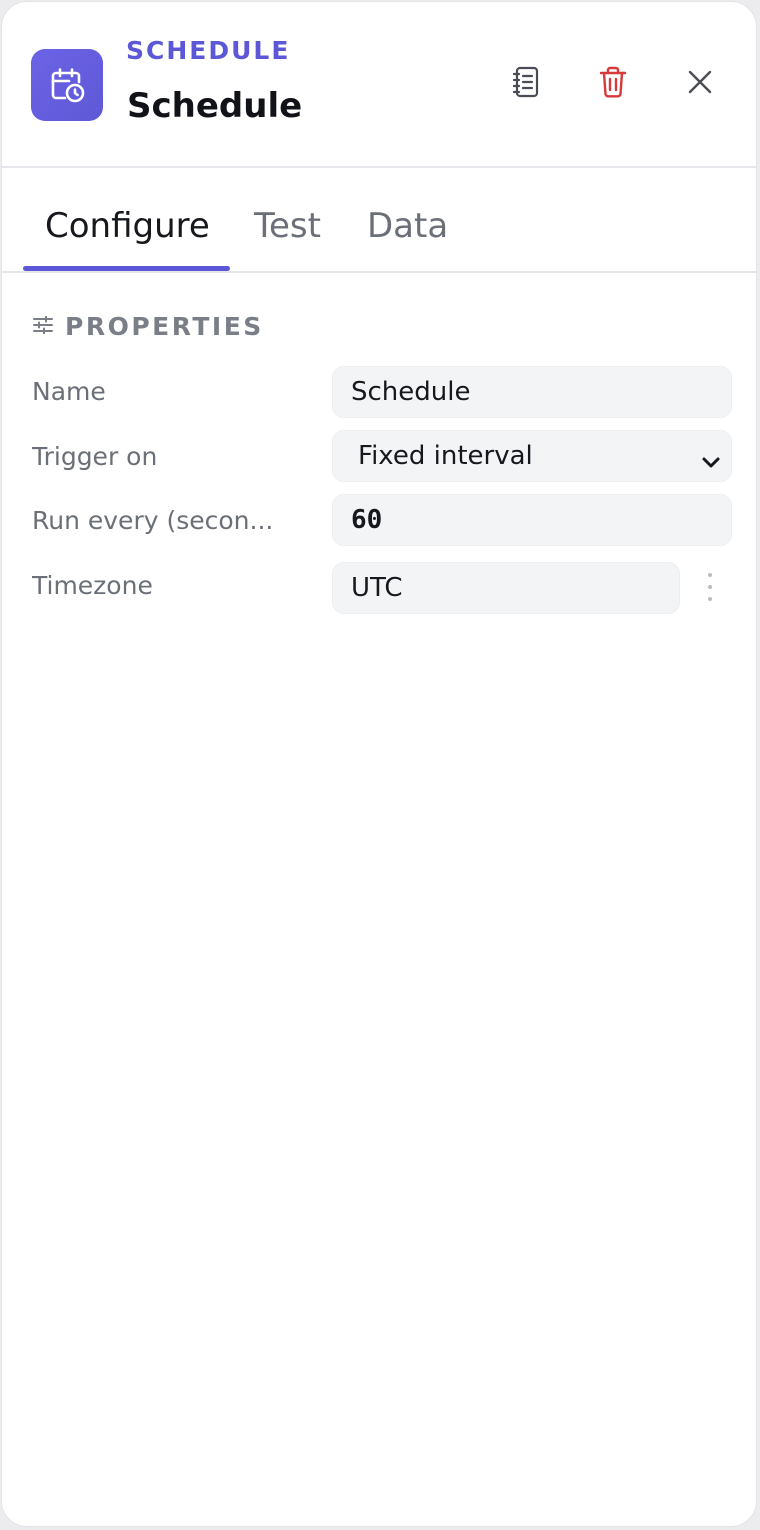 The image size is (760, 1530). I want to click on tab-configure: Configure, so click(127, 226).